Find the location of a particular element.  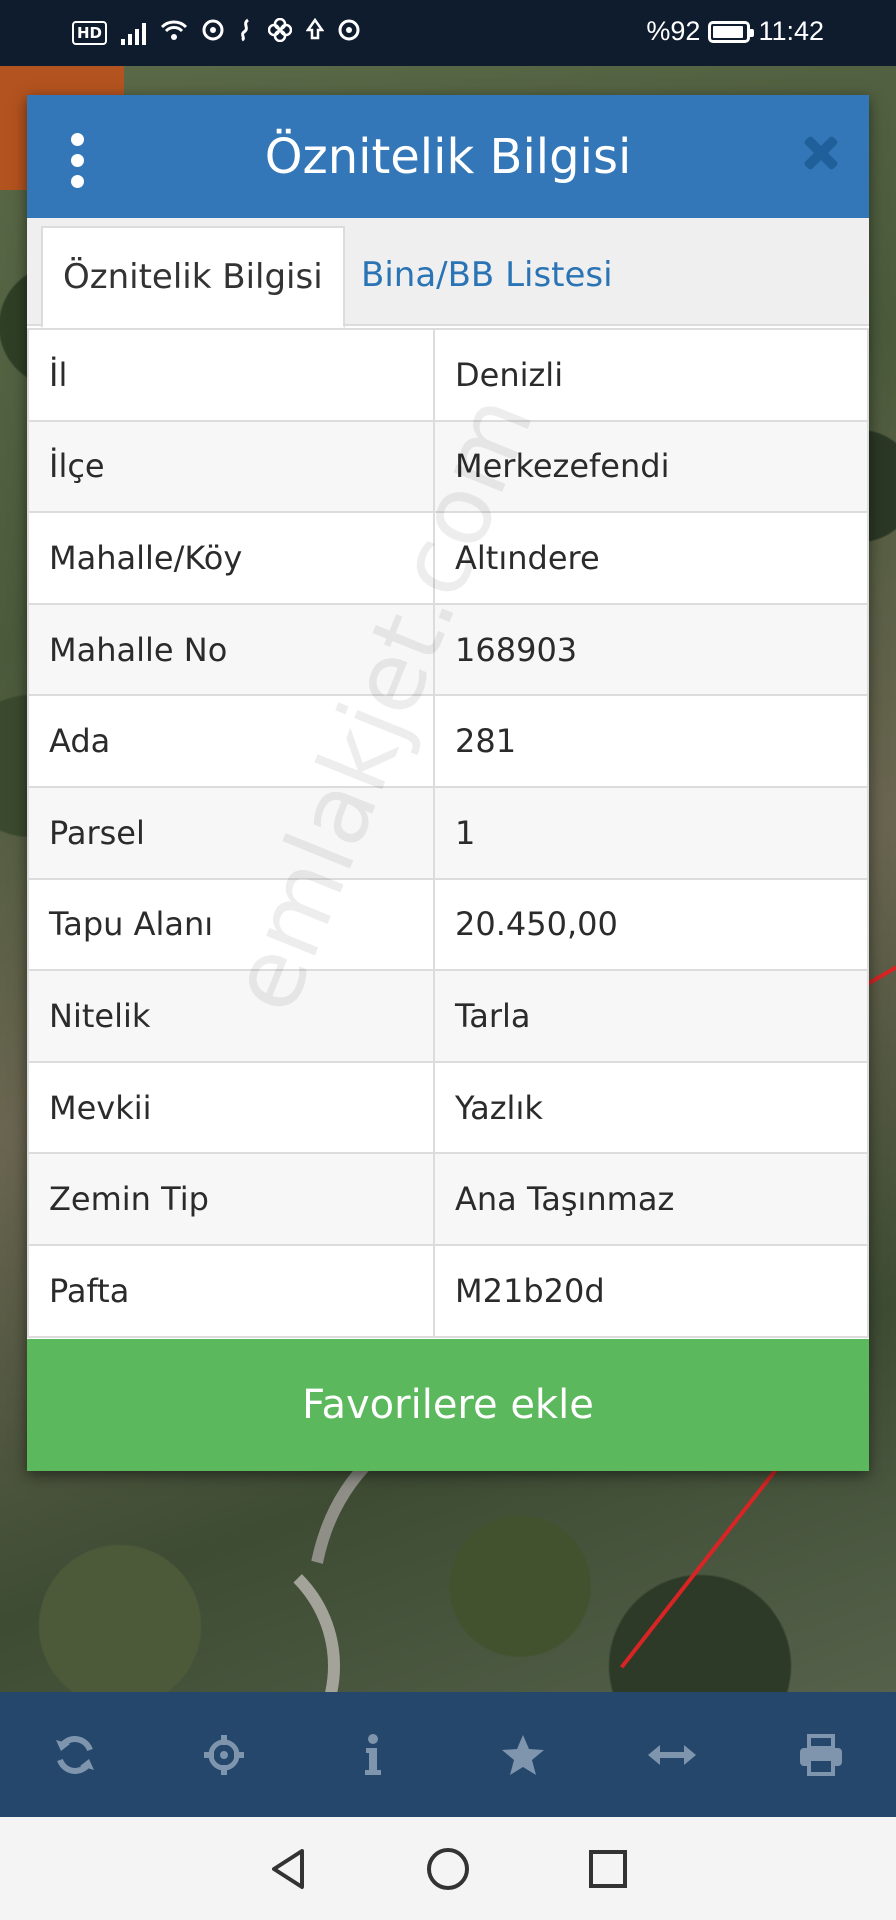

system-nav-bar is located at coordinates (448, 1868).